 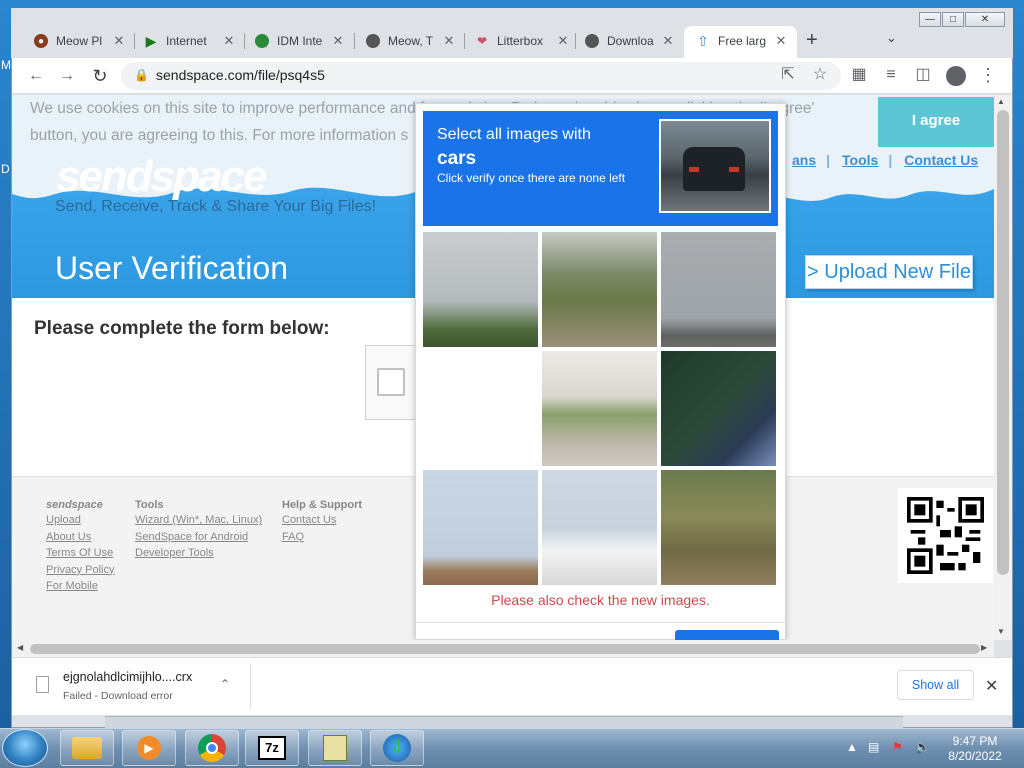 What do you see at coordinates (225, 684) in the screenshot?
I see `chevron-up-icon: ⌃` at bounding box center [225, 684].